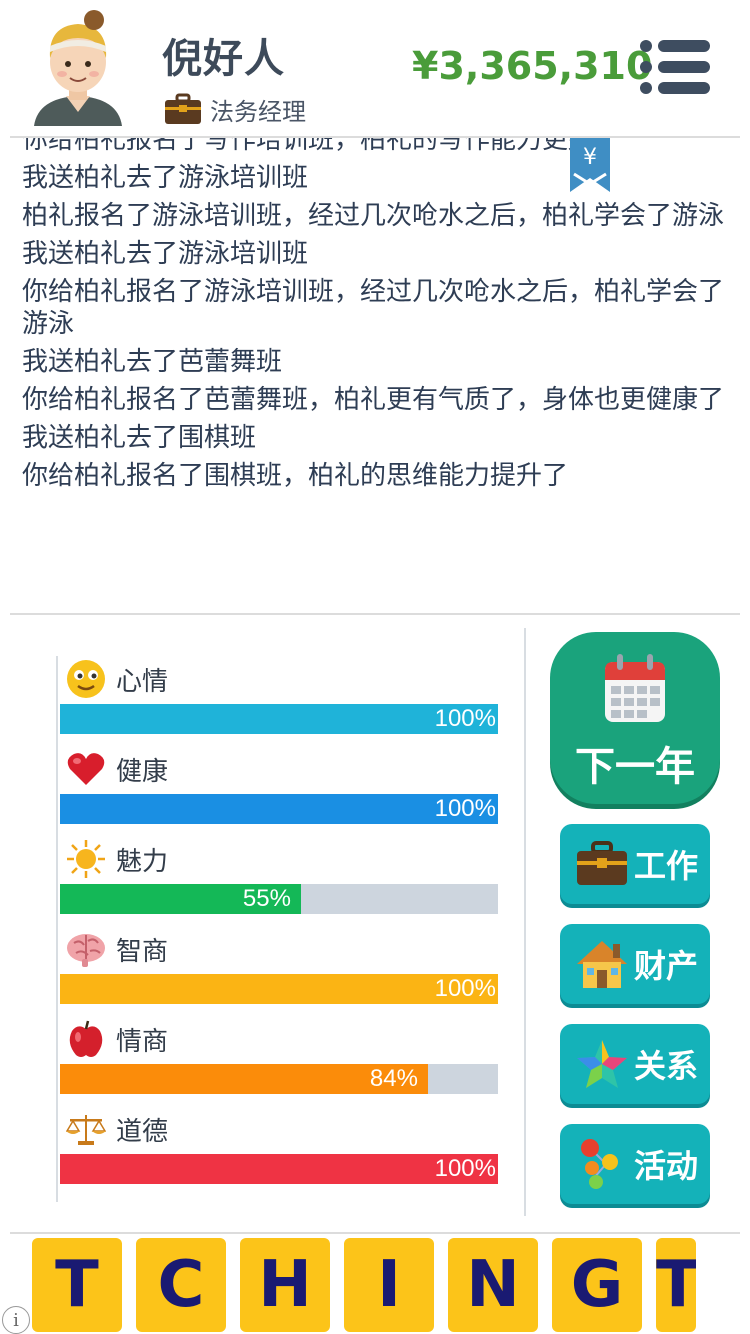  What do you see at coordinates (139, 438) in the screenshot?
I see `log-entry: 我送柏礼去了围棋班` at bounding box center [139, 438].